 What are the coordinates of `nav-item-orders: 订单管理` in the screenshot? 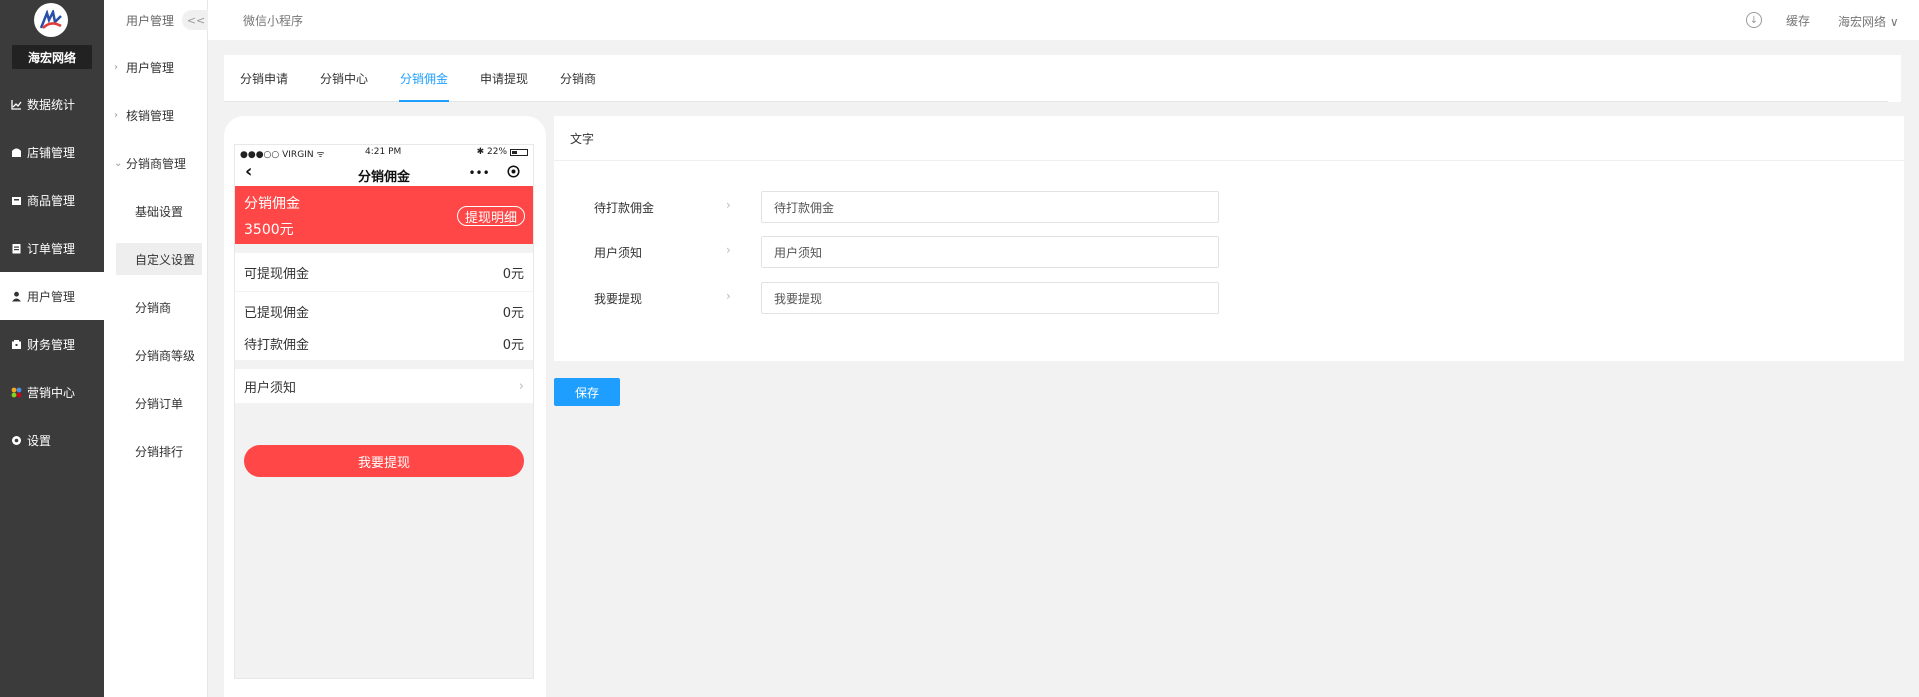 It's located at (52, 248).